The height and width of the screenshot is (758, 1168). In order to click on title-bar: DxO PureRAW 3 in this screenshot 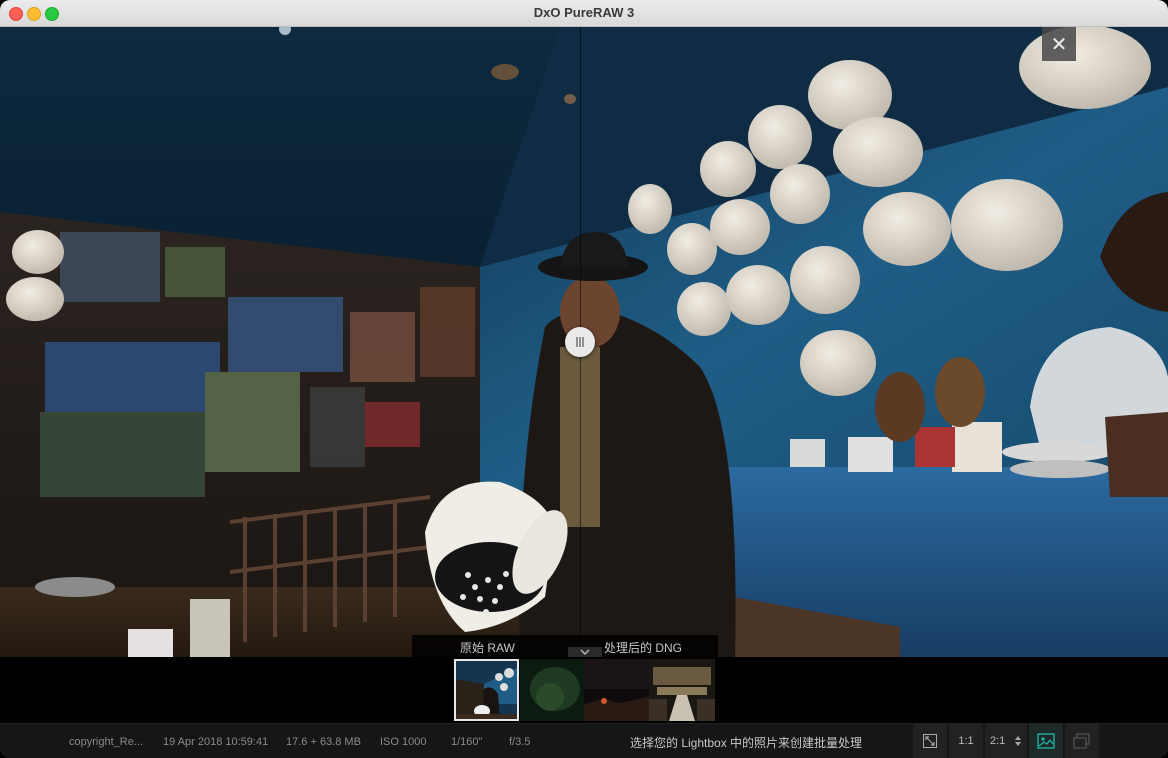, I will do `click(584, 13)`.